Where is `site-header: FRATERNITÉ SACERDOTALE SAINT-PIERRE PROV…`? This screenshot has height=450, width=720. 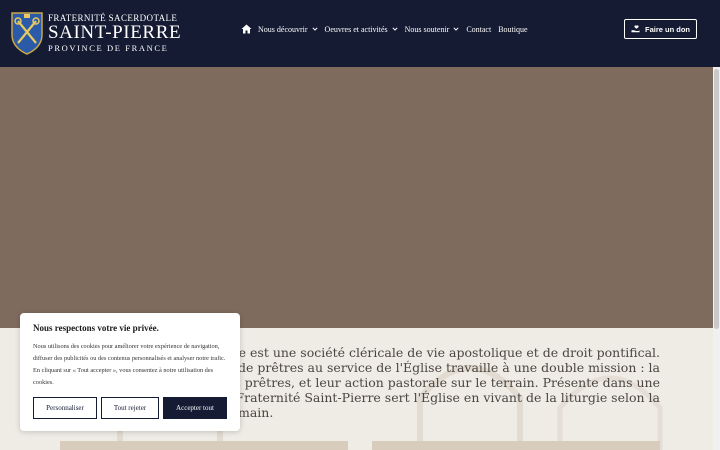 site-header: FRATERNITÉ SACERDOTALE SAINT-PIERRE PROV… is located at coordinates (360, 33).